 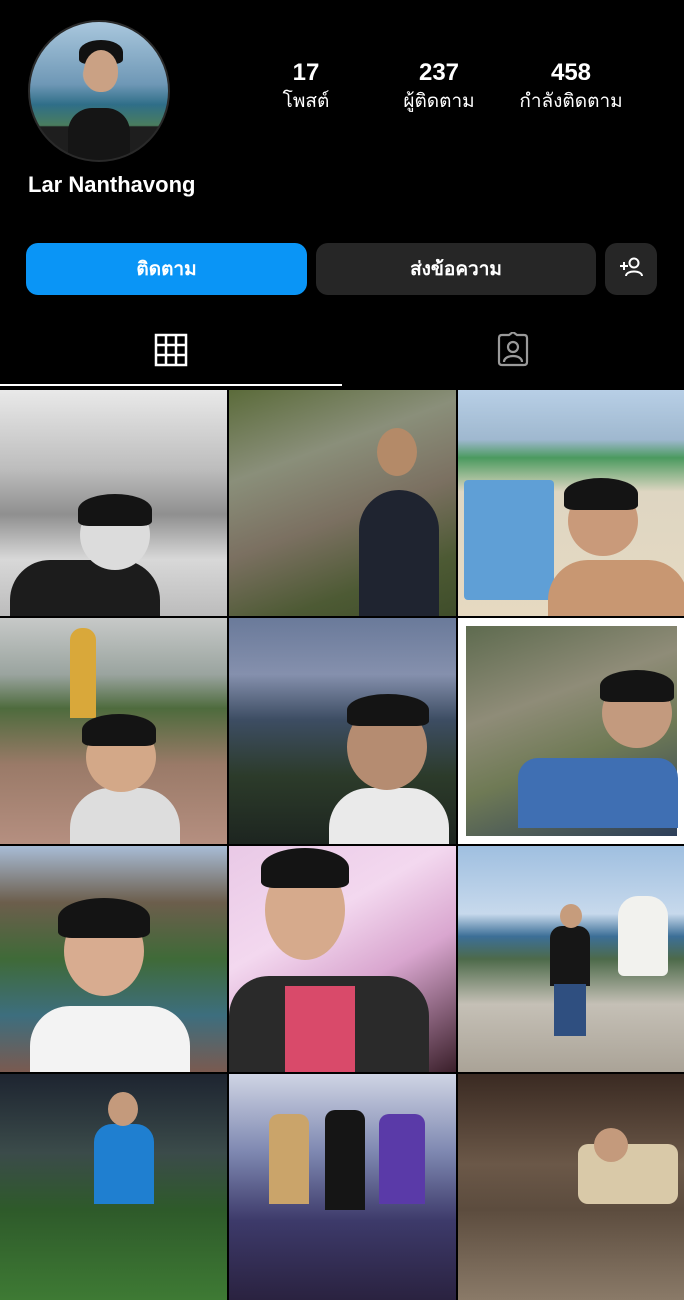 I want to click on tab-tagged, so click(x=513, y=352).